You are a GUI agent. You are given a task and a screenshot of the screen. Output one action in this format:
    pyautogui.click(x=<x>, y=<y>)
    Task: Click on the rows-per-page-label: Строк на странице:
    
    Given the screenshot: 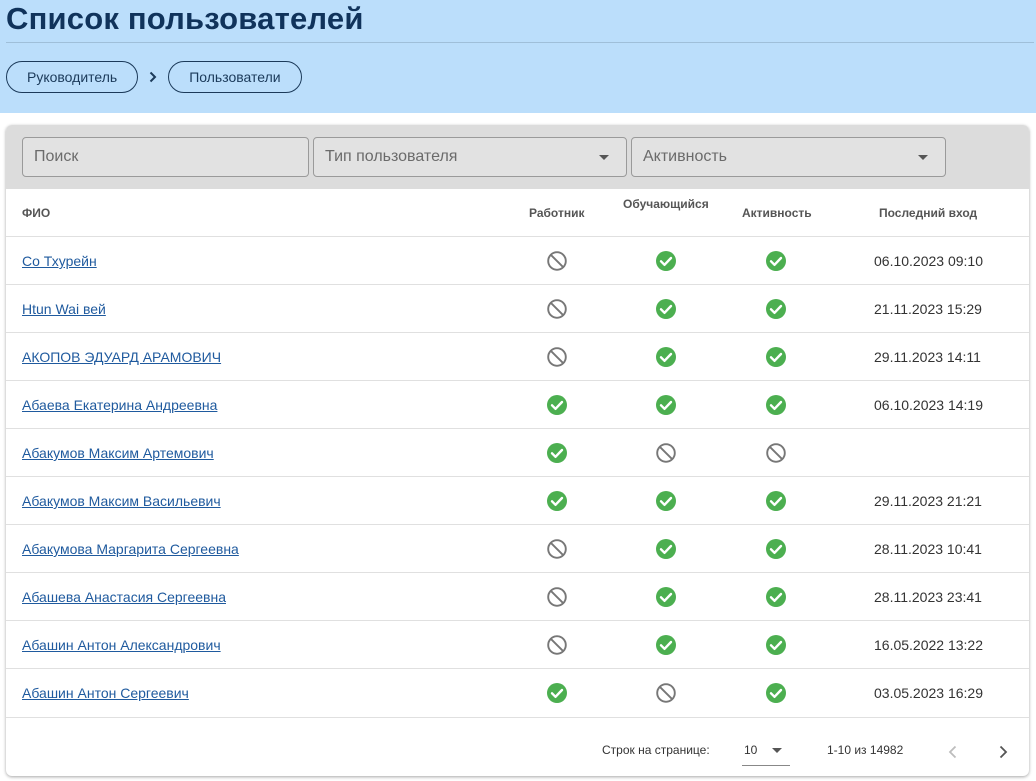 What is the action you would take?
    pyautogui.click(x=656, y=750)
    